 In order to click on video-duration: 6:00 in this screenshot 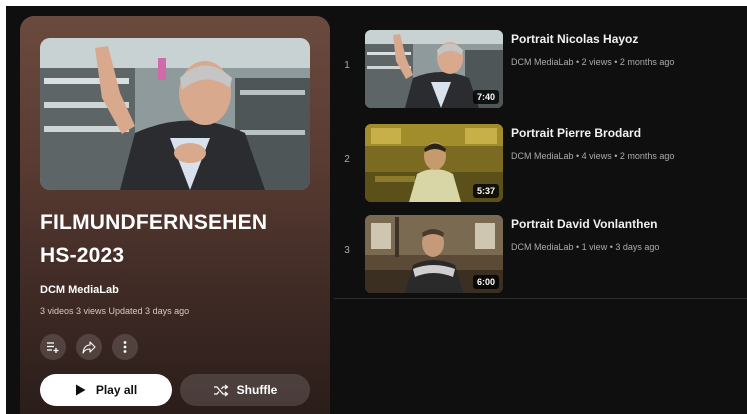, I will do `click(485, 282)`.